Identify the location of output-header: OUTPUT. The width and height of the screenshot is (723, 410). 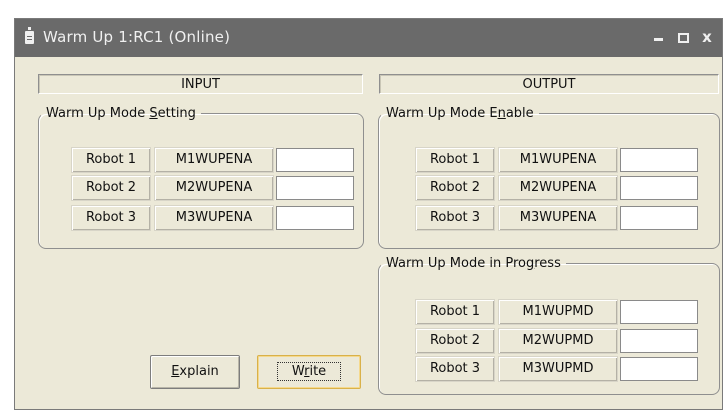
(549, 84).